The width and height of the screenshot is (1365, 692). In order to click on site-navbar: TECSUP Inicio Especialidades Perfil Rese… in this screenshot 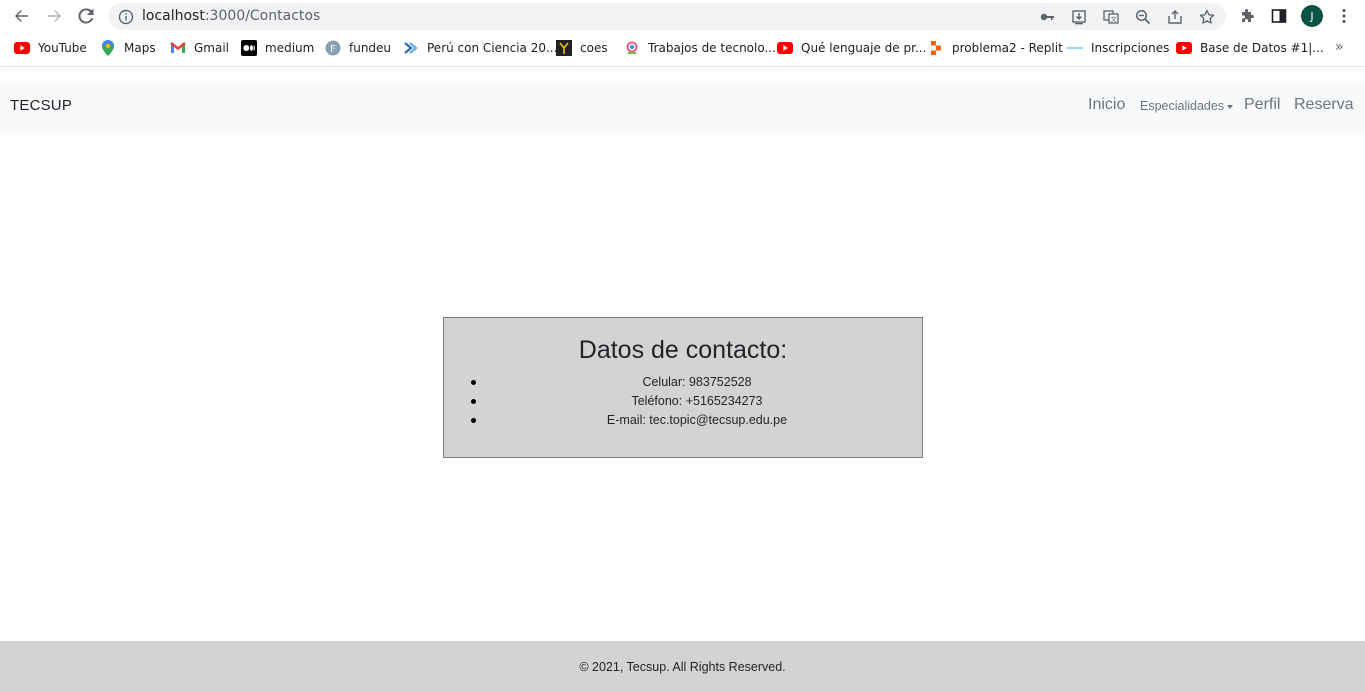, I will do `click(682, 108)`.